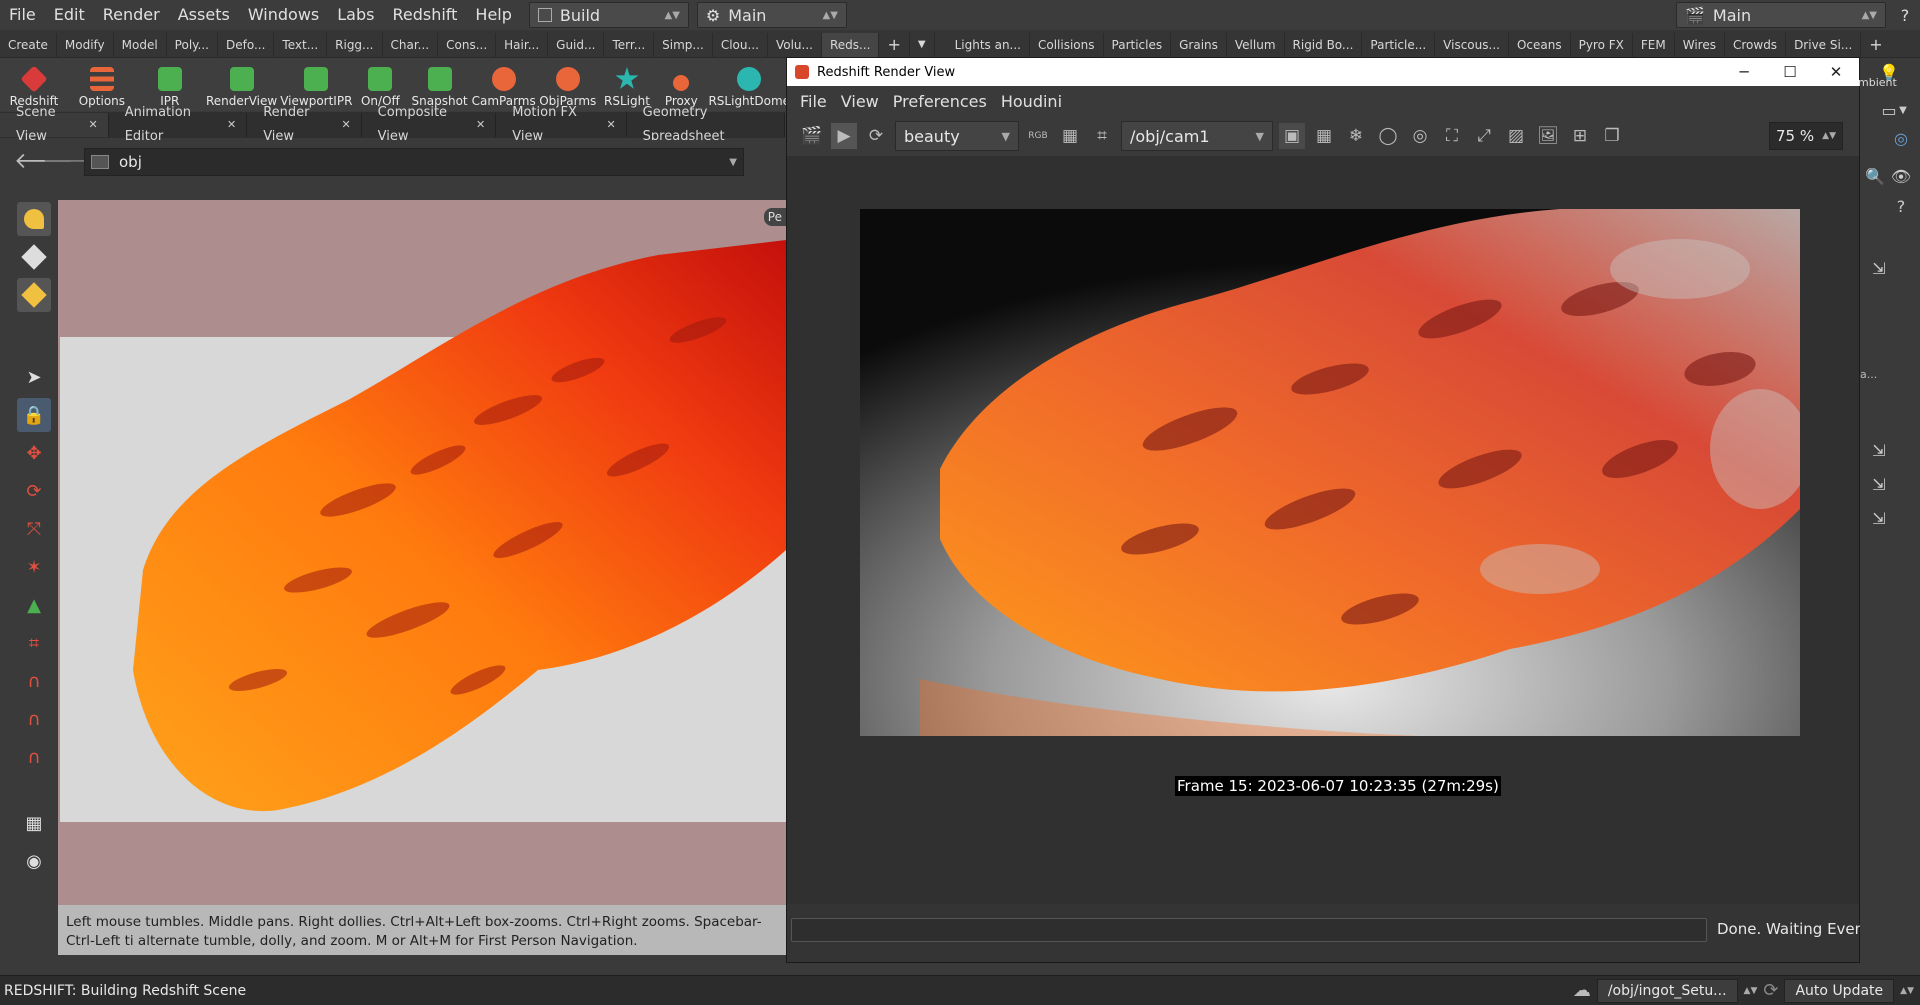 This screenshot has height=1005, width=1920. Describe the element at coordinates (1790, 72) in the screenshot. I see `maximize-icon: ☐` at that location.